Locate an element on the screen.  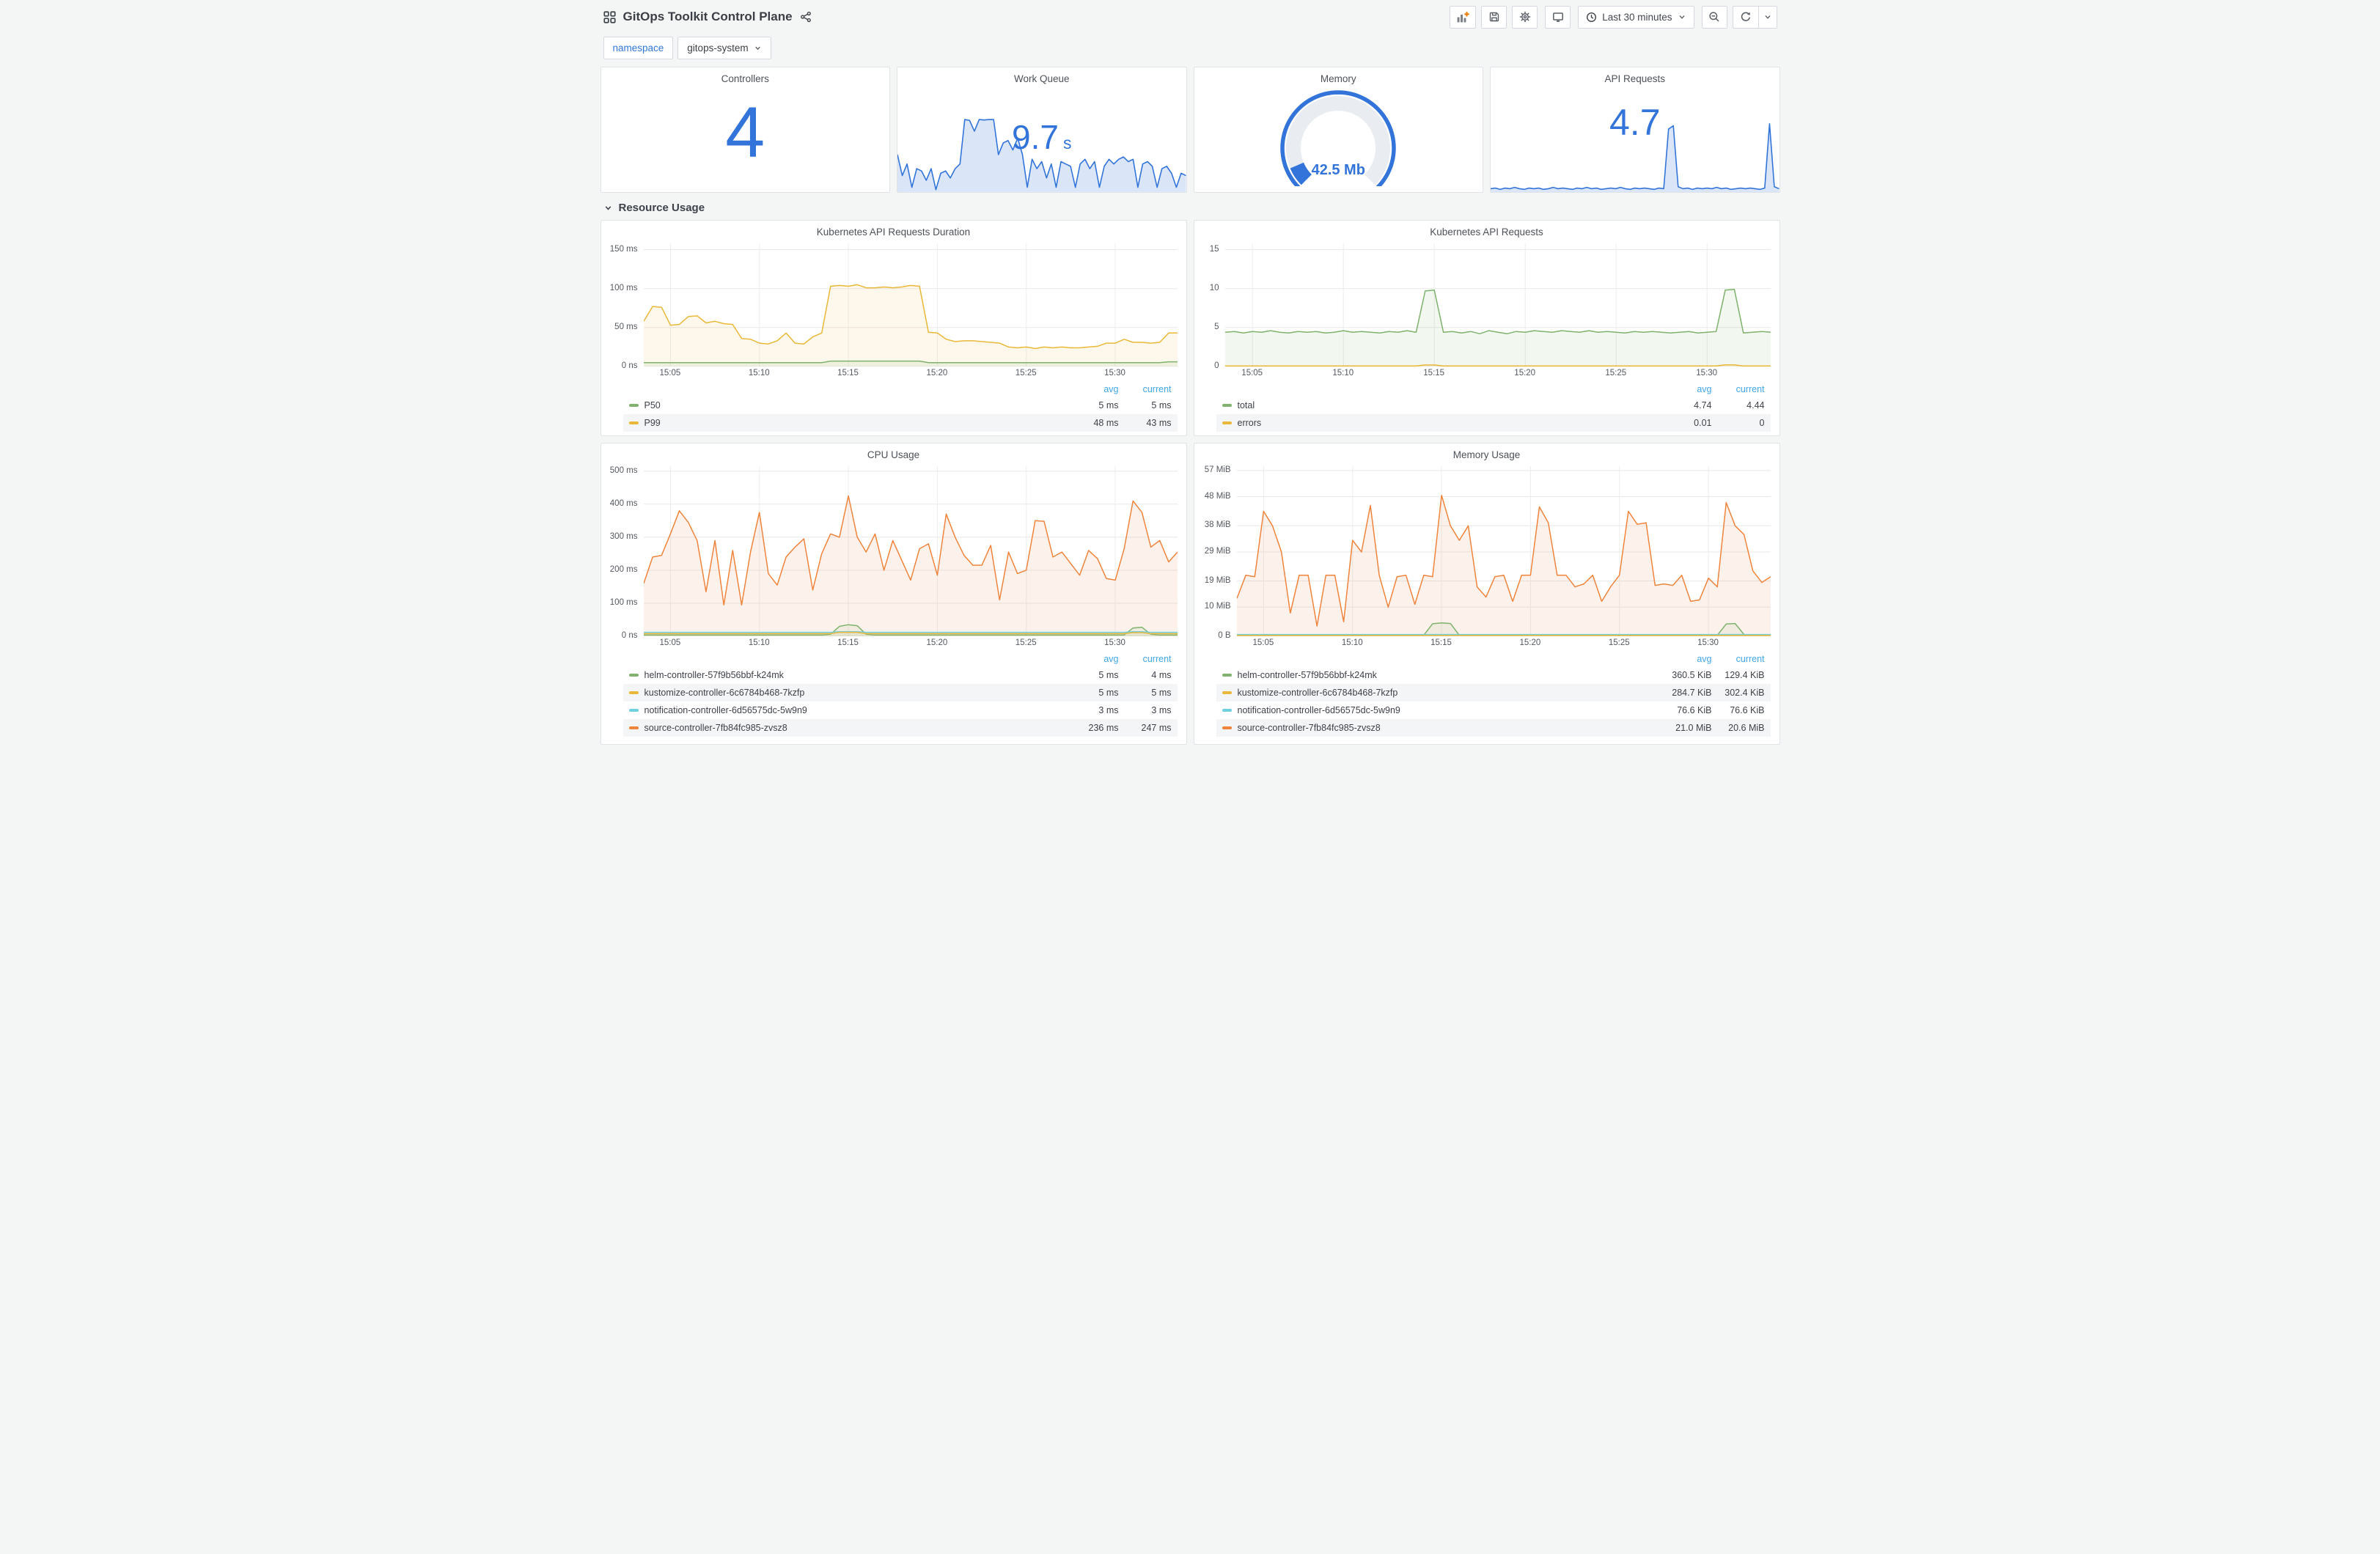
legend-series-name: P99 is located at coordinates (842, 423).